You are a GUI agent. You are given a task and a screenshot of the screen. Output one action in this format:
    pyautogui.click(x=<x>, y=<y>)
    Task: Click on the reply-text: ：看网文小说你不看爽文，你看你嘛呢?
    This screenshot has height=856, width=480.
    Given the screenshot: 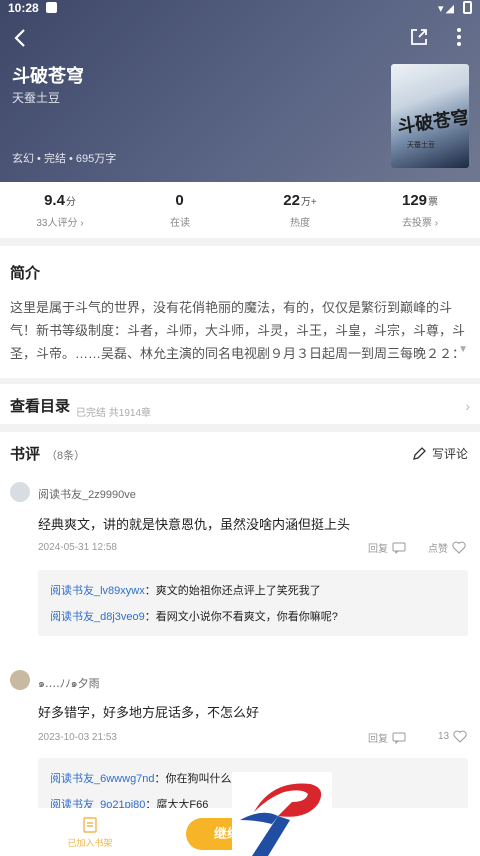 What is the action you would take?
    pyautogui.click(x=241, y=617)
    